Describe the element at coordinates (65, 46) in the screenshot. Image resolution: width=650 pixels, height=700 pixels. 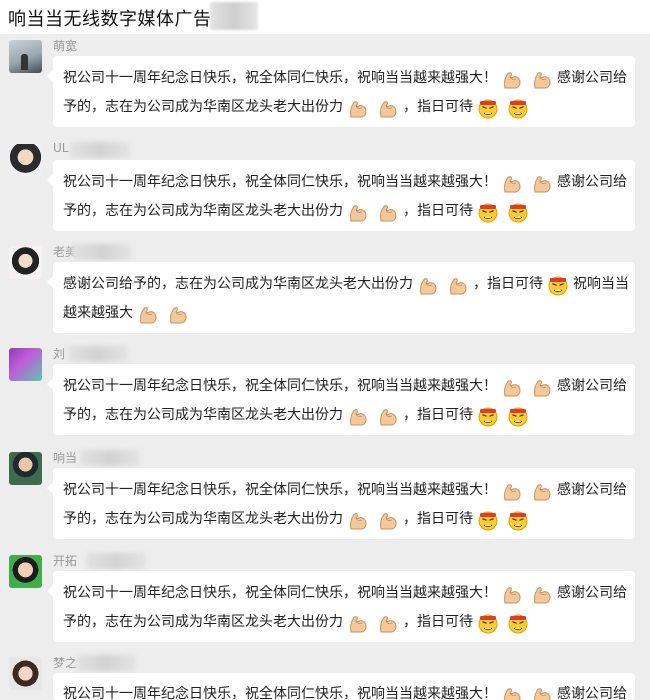
I see `sender-nickname: 萌宽` at that location.